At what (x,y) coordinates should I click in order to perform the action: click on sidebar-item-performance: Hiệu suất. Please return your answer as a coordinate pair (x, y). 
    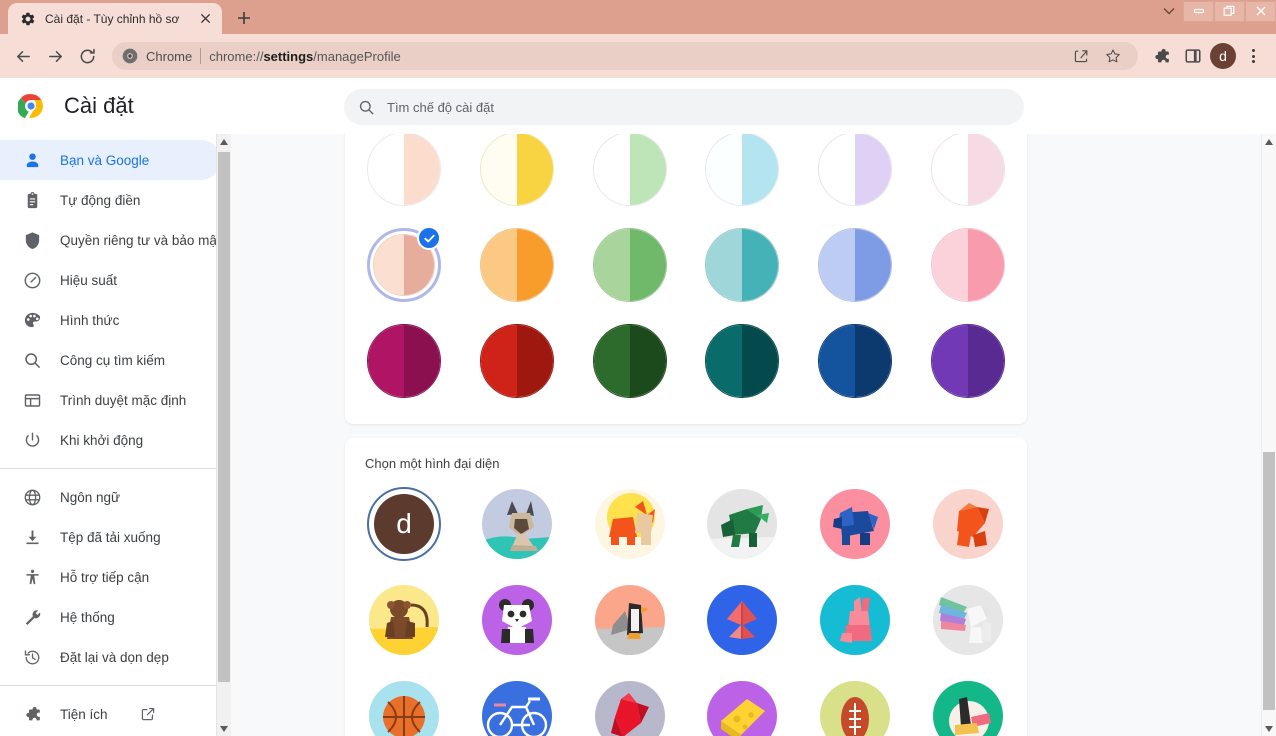
    Looking at the image, I should click on (110, 280).